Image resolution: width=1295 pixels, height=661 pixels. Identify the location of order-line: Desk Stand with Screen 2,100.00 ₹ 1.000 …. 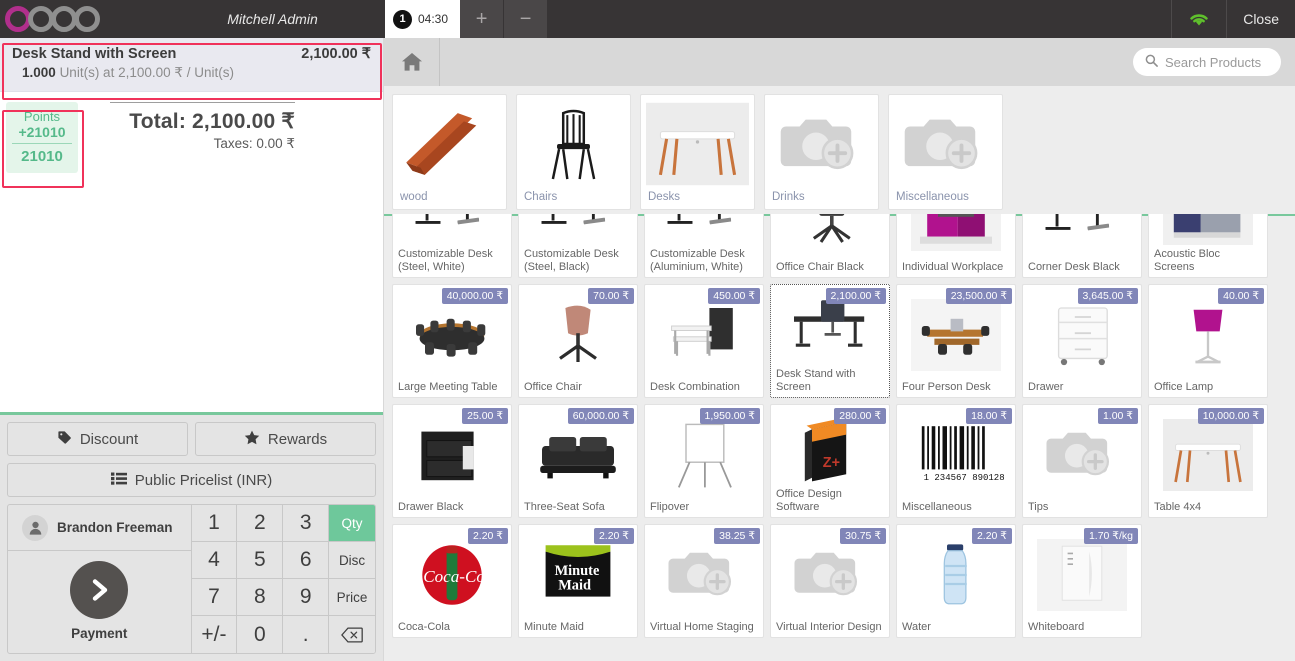
(191, 65).